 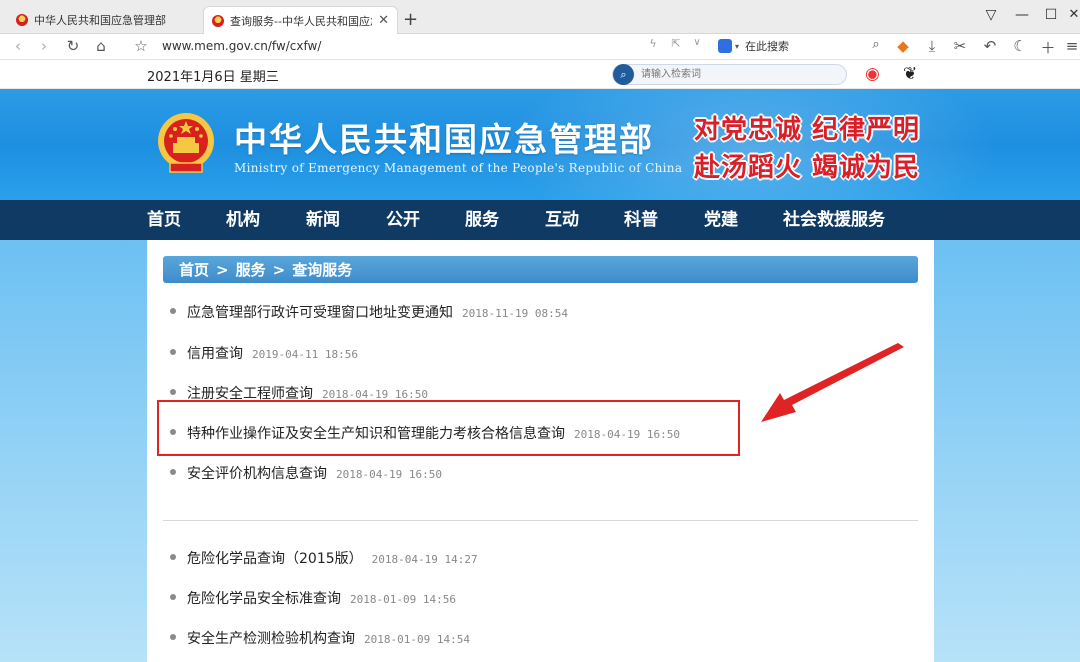 I want to click on list-item-time: 2018-01-09 14:56, so click(x=403, y=599).